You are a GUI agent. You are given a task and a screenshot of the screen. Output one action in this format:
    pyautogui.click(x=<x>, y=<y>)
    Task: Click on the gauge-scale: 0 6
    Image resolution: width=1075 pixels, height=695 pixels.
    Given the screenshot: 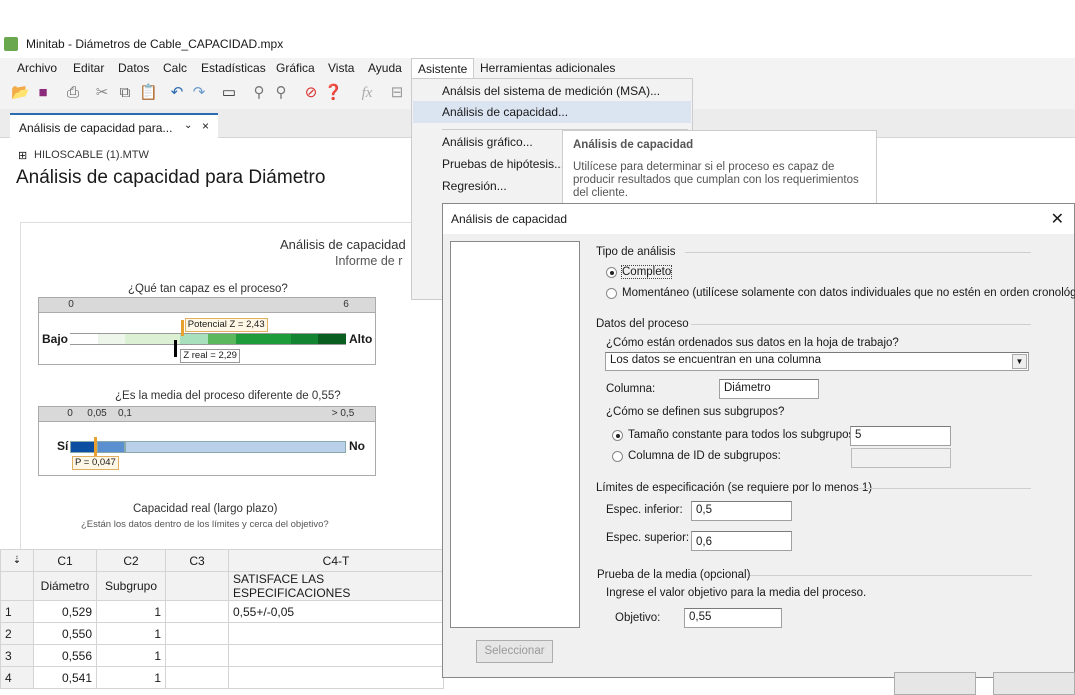 What is the action you would take?
    pyautogui.click(x=207, y=305)
    